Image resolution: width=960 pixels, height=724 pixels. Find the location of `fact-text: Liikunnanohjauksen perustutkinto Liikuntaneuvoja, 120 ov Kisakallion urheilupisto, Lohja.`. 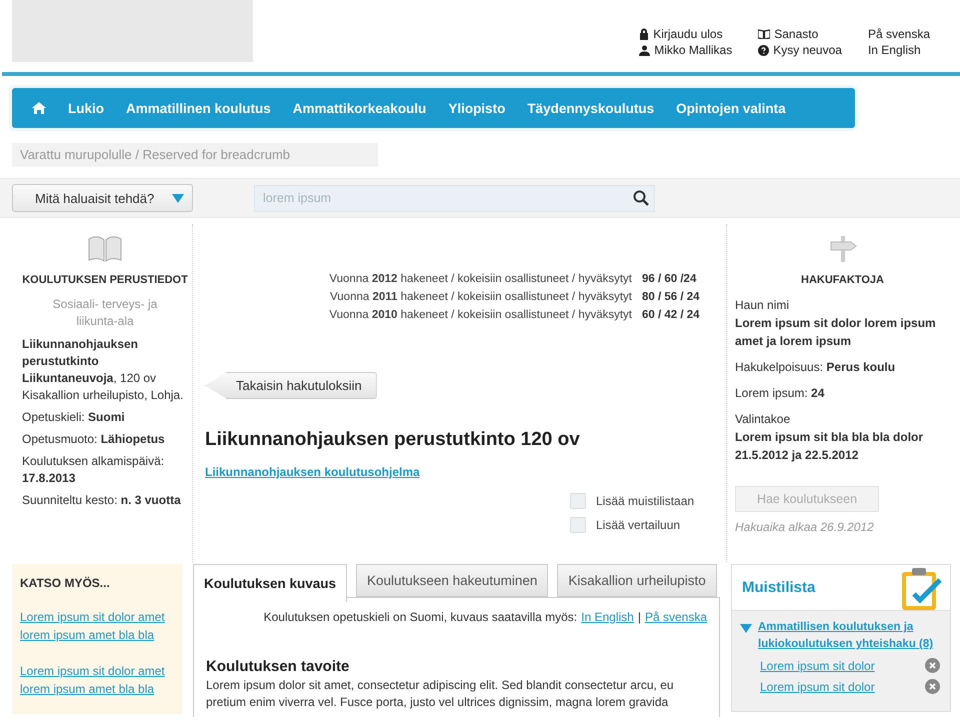

fact-text: Liikunnanohjauksen perustutkinto Liikuntaneuvoja, 120 ov Kisakallion urheilupisto, Lohja. is located at coordinates (103, 370).